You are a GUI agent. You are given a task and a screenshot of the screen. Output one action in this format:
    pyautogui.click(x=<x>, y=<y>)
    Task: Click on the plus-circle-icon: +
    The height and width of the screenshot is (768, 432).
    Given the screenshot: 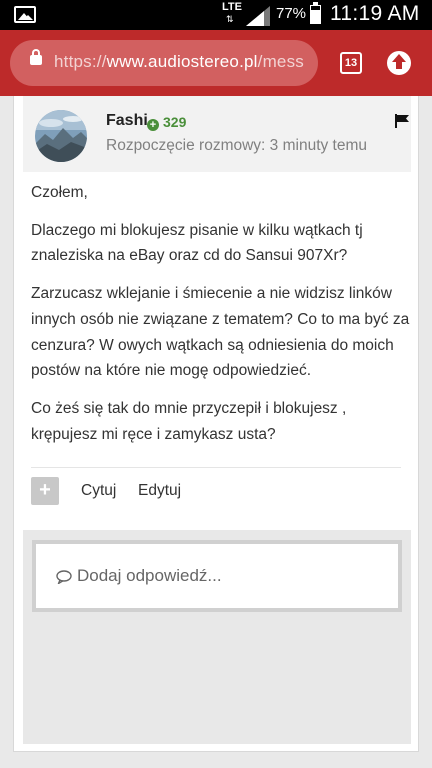 What is the action you would take?
    pyautogui.click(x=153, y=125)
    